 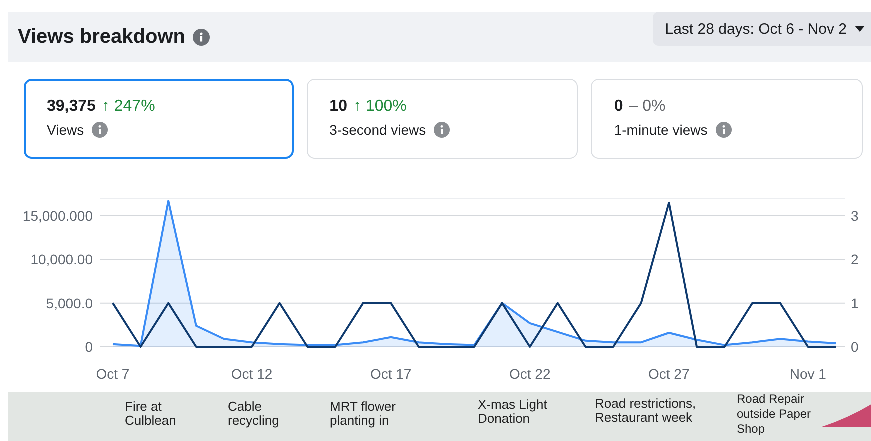 What do you see at coordinates (151, 413) in the screenshot?
I see `event-note: Fire at Culblean` at bounding box center [151, 413].